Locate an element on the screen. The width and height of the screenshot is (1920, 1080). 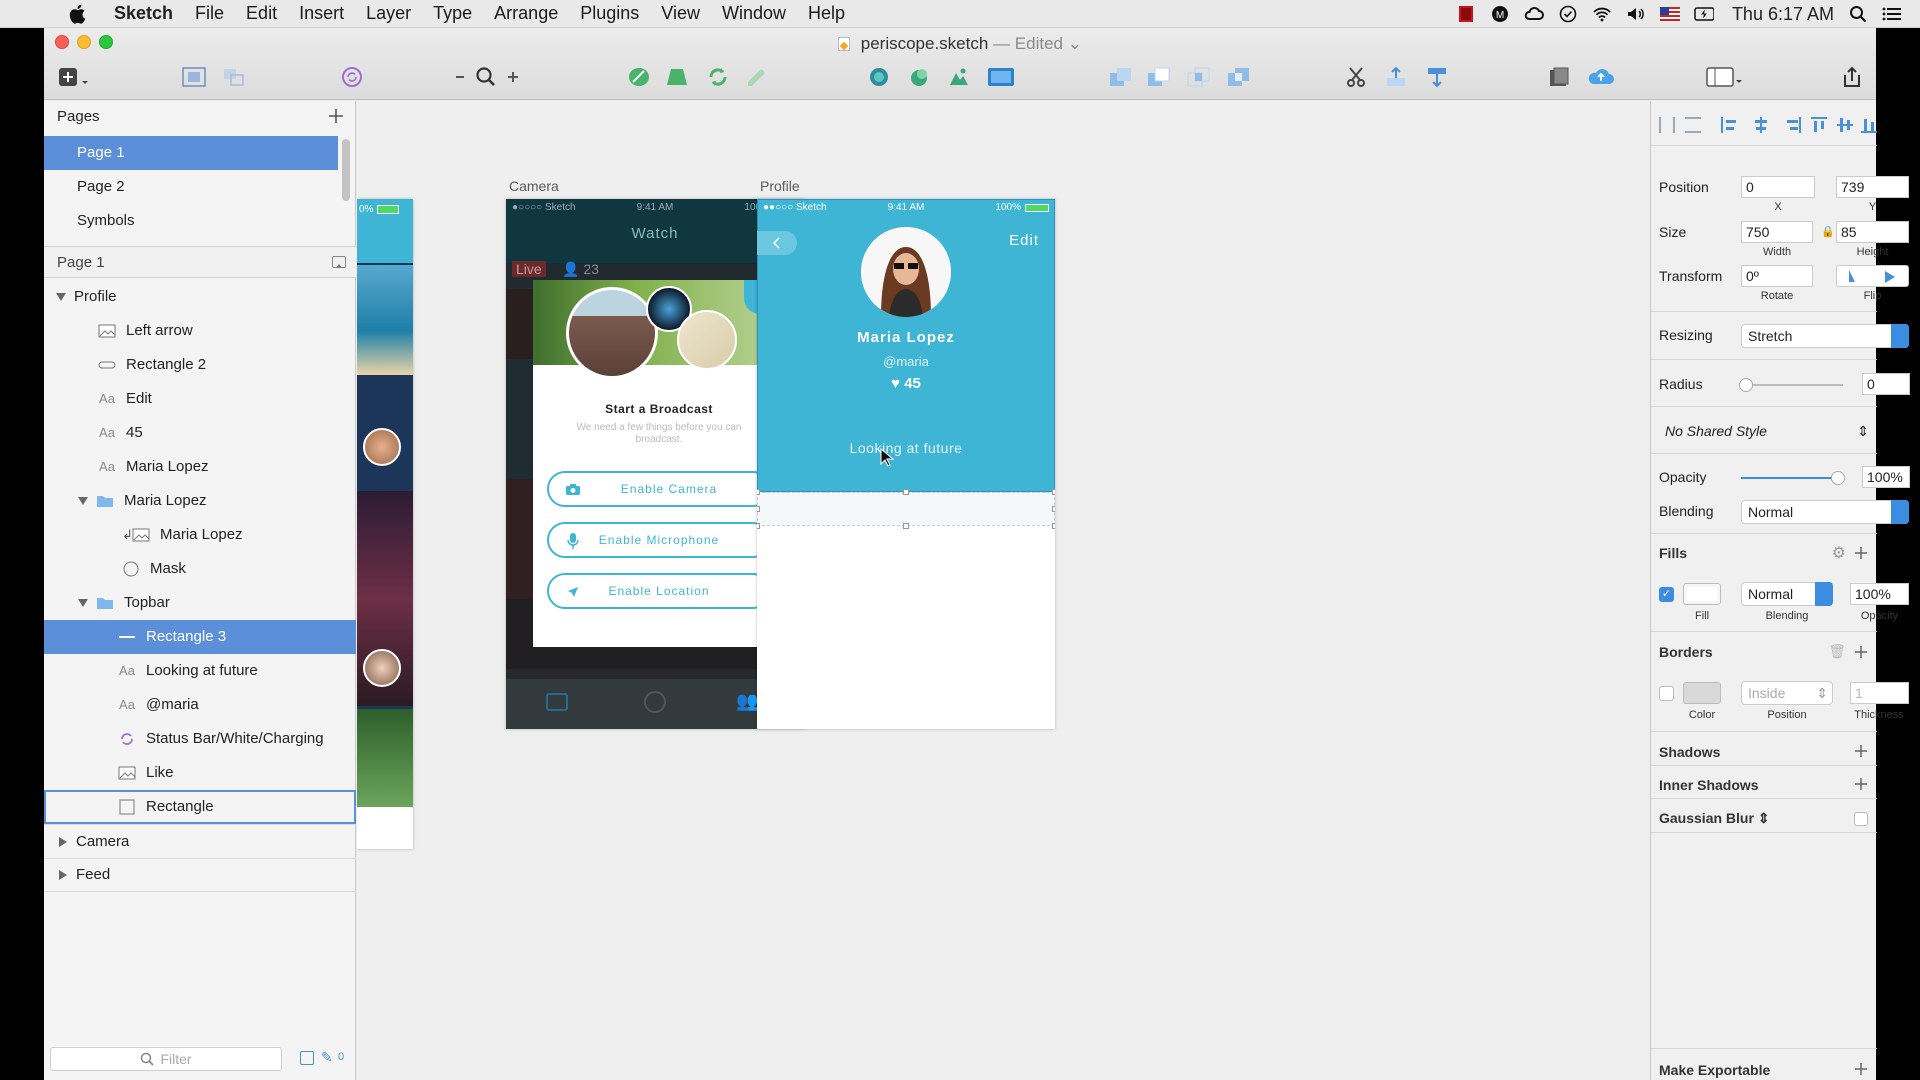
intersect-button is located at coordinates (1199, 77).